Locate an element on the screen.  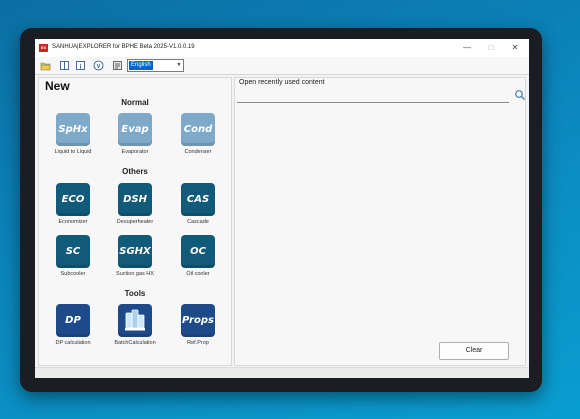
tile-label: BatchCalculation is located at coordinates (135, 343).